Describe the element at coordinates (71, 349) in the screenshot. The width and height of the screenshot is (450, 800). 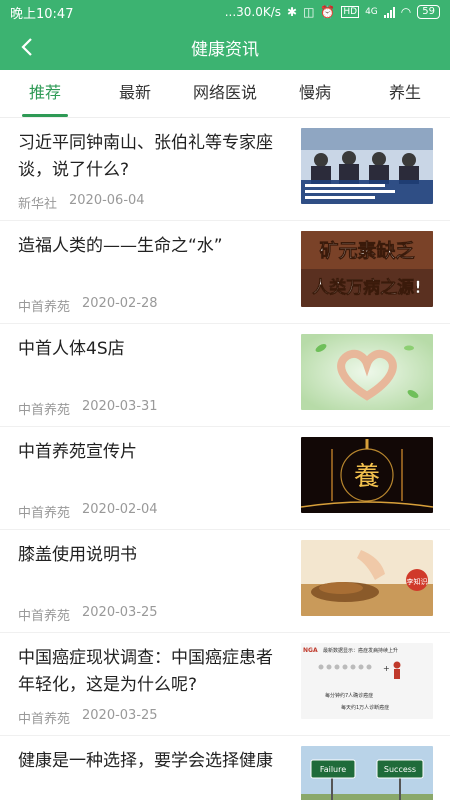
I see `news-title: 中首人体4S店` at that location.